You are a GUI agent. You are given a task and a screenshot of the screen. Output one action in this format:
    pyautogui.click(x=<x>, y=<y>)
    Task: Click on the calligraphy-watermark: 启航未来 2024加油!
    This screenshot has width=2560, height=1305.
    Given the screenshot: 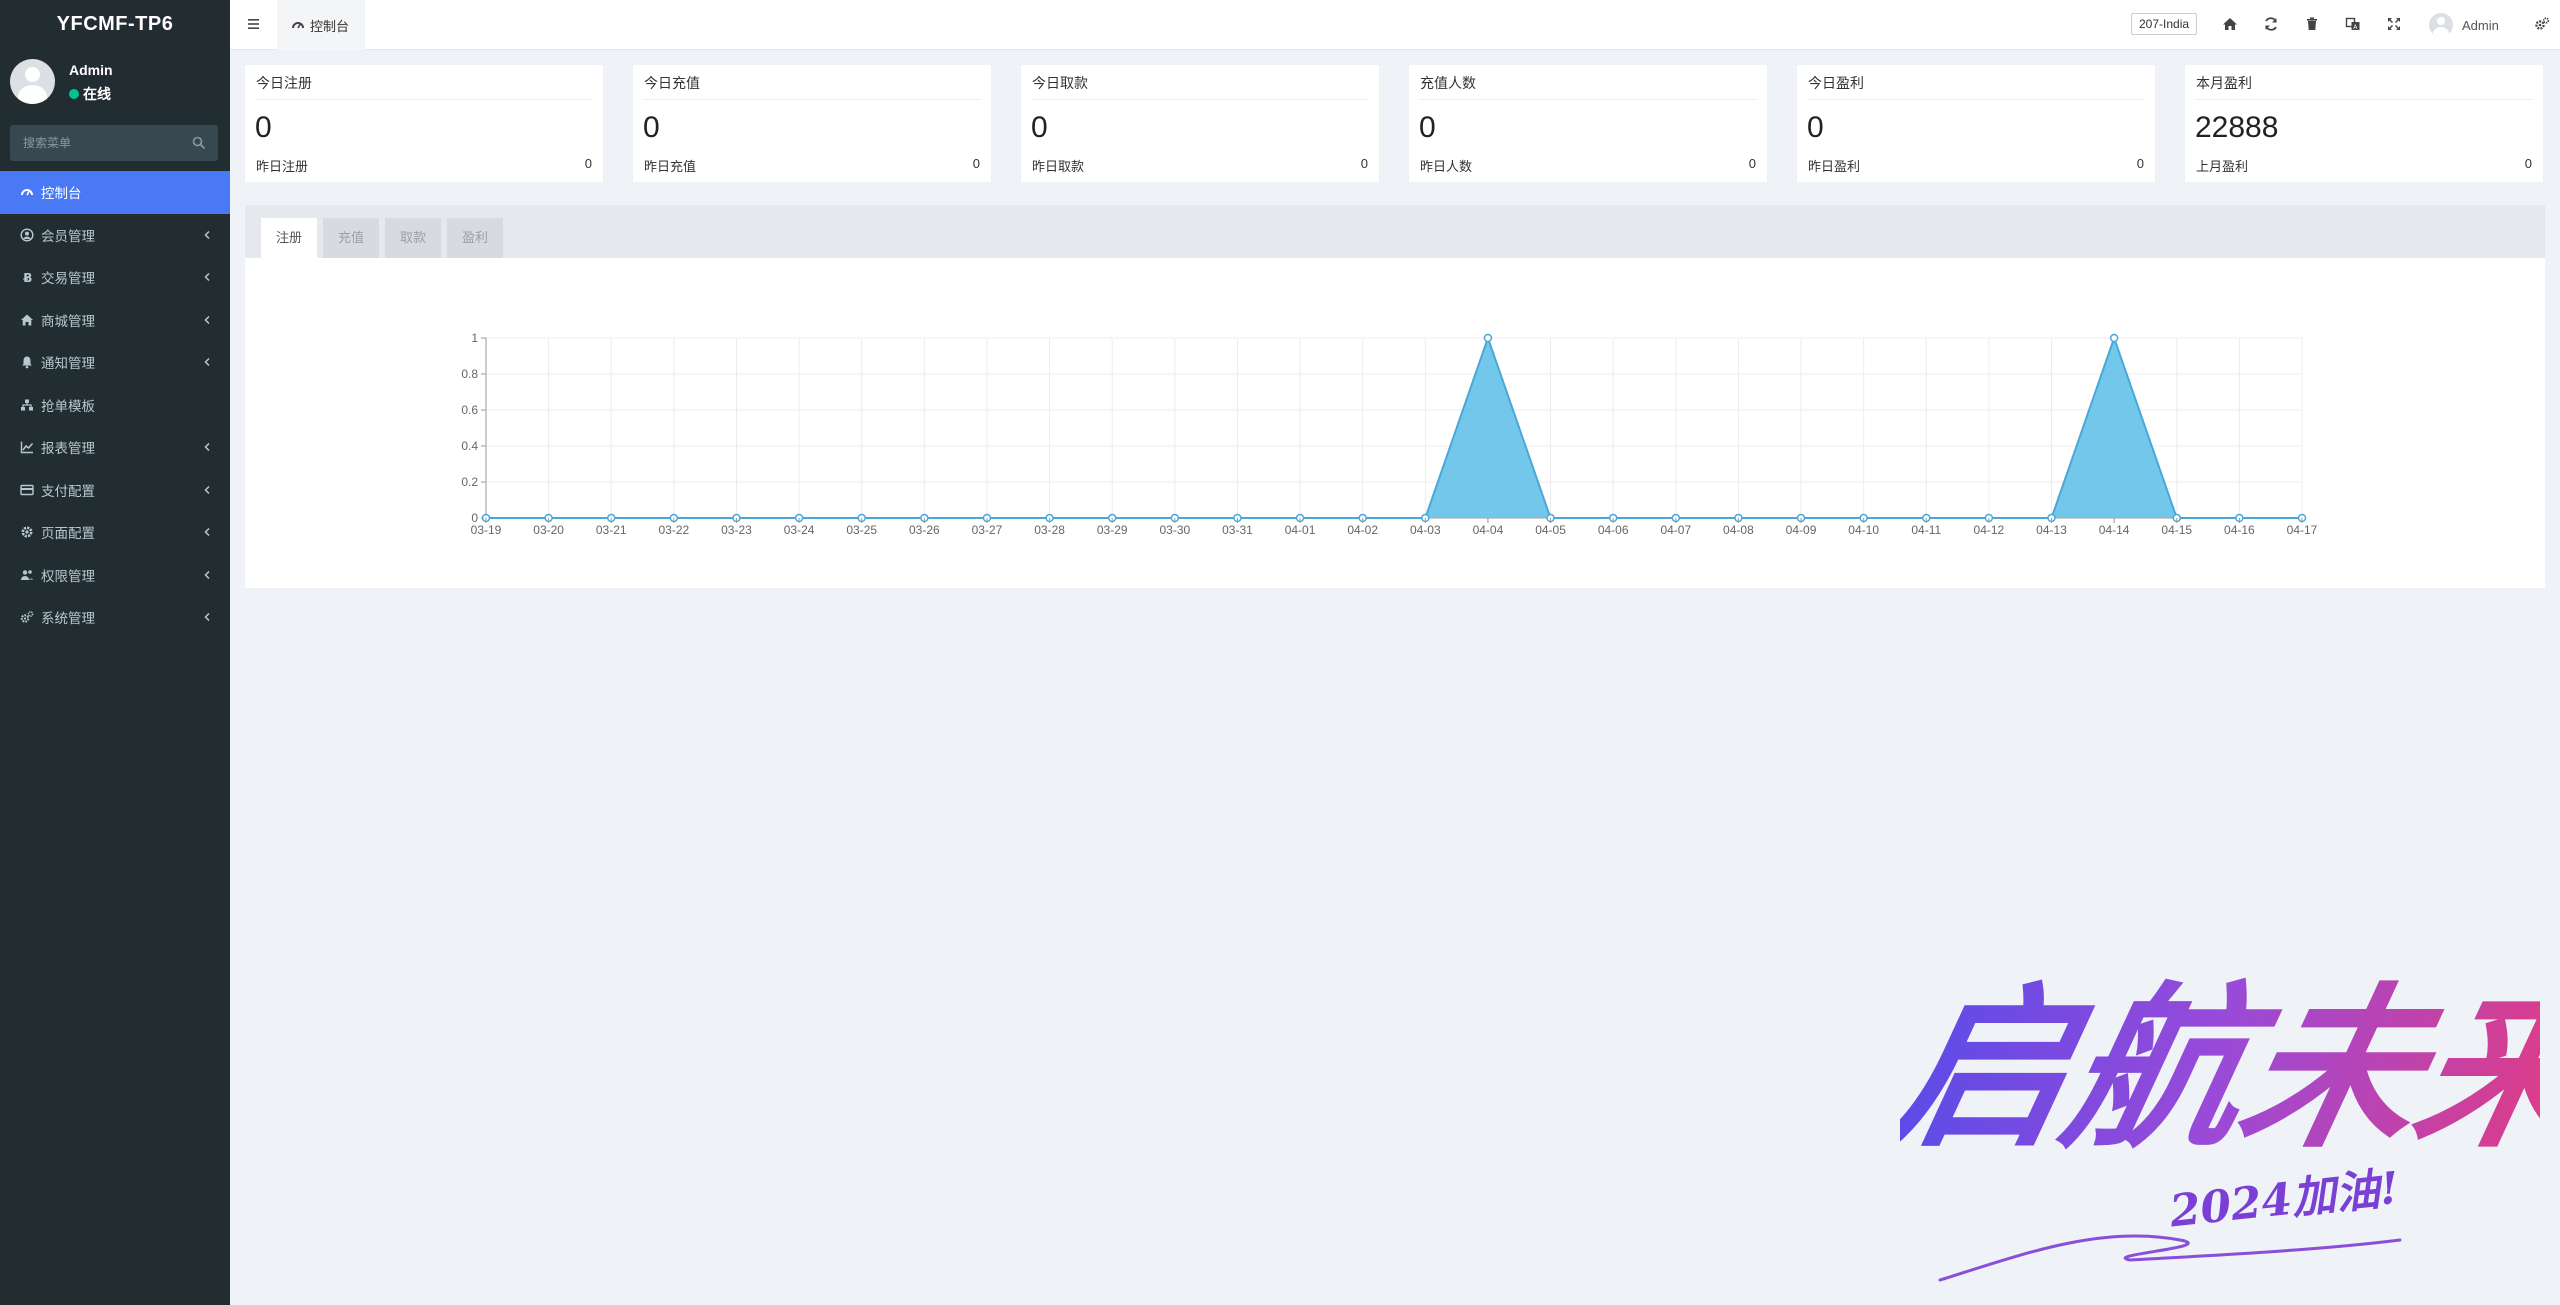 What is the action you would take?
    pyautogui.click(x=2220, y=1124)
    